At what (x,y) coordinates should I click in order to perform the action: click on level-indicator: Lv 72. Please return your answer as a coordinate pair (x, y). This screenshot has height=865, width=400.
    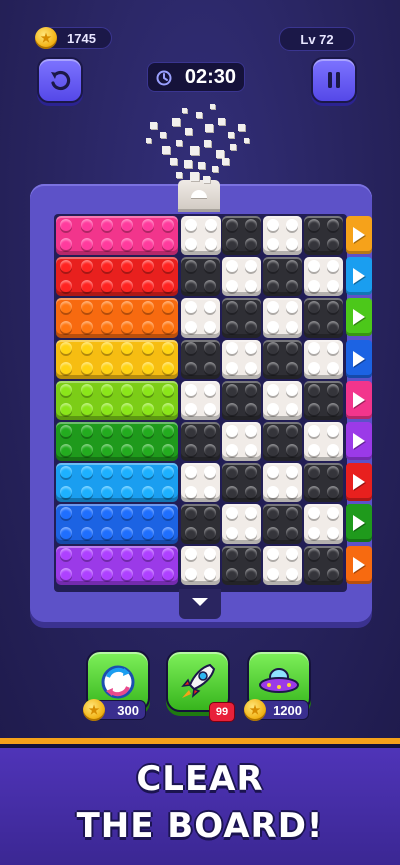
    Looking at the image, I should click on (317, 39).